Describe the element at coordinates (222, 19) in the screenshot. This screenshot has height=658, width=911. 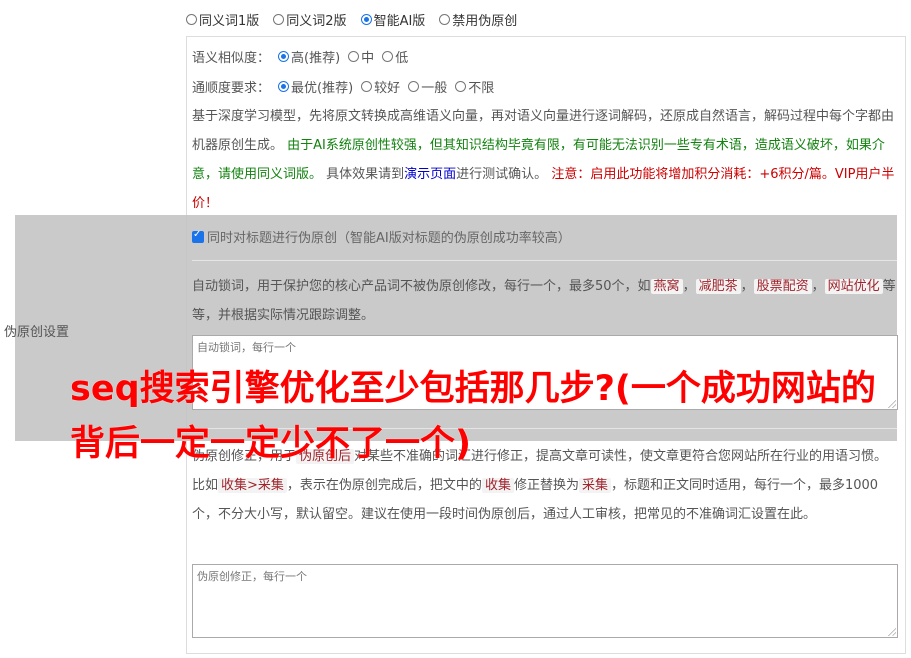
I see `version-option-synonym1: 同义词1版` at that location.